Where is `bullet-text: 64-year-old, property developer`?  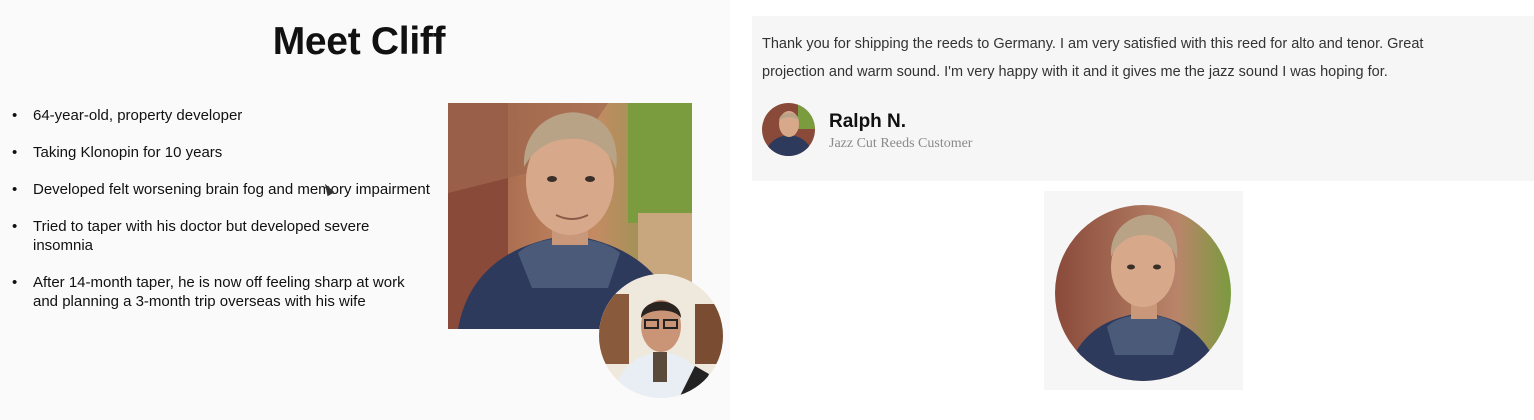 bullet-text: 64-year-old, property developer is located at coordinates (138, 115).